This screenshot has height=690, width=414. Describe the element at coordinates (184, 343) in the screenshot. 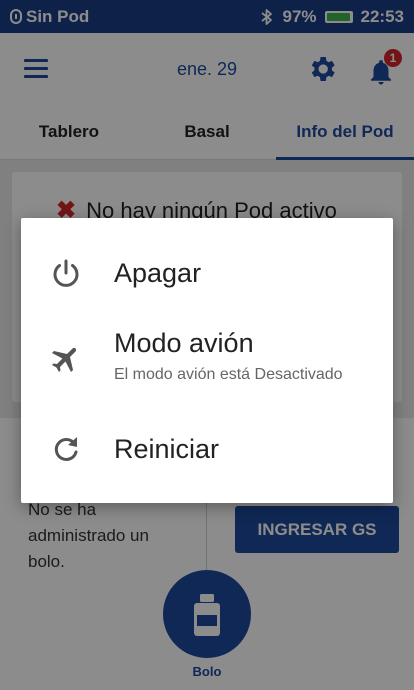

I see `airplane-mode-label: Modo avión` at that location.